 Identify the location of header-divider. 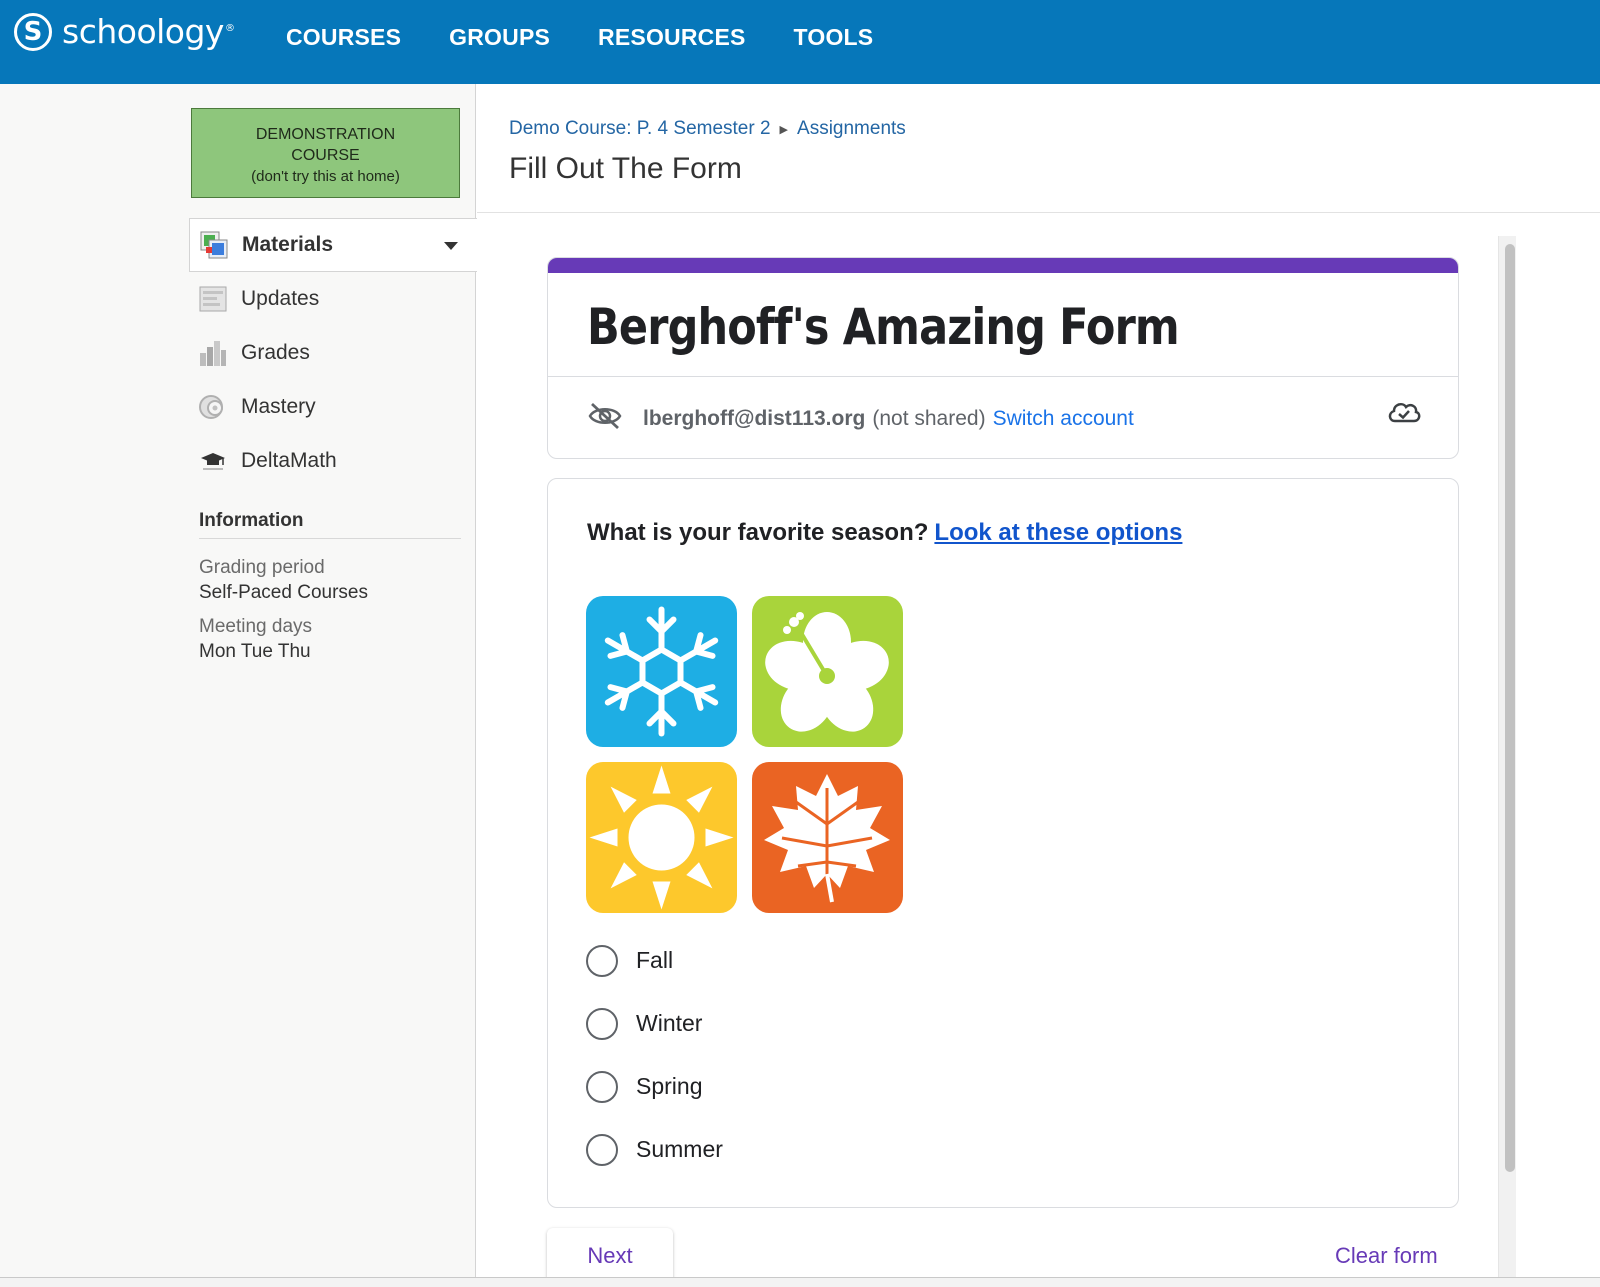
(1038, 212).